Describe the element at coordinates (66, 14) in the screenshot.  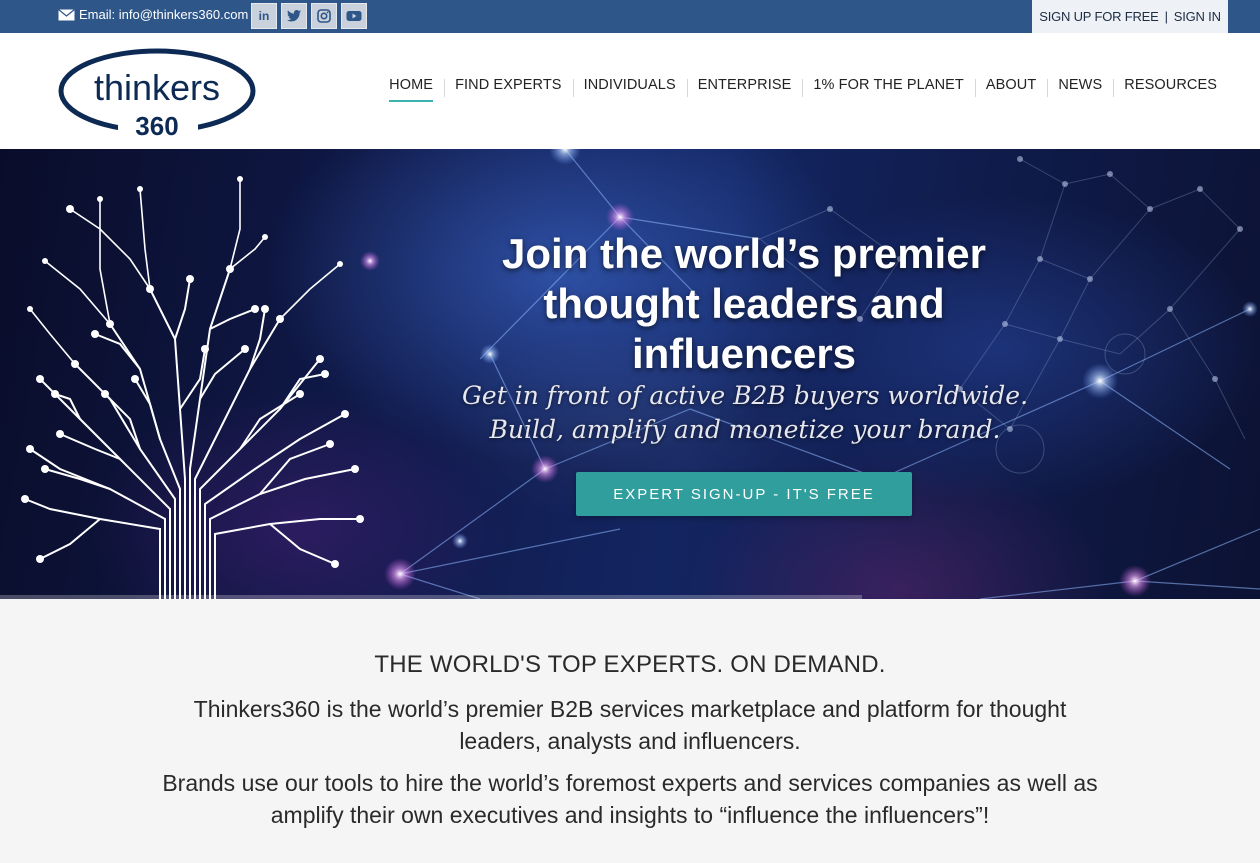
I see `mail-icon` at that location.